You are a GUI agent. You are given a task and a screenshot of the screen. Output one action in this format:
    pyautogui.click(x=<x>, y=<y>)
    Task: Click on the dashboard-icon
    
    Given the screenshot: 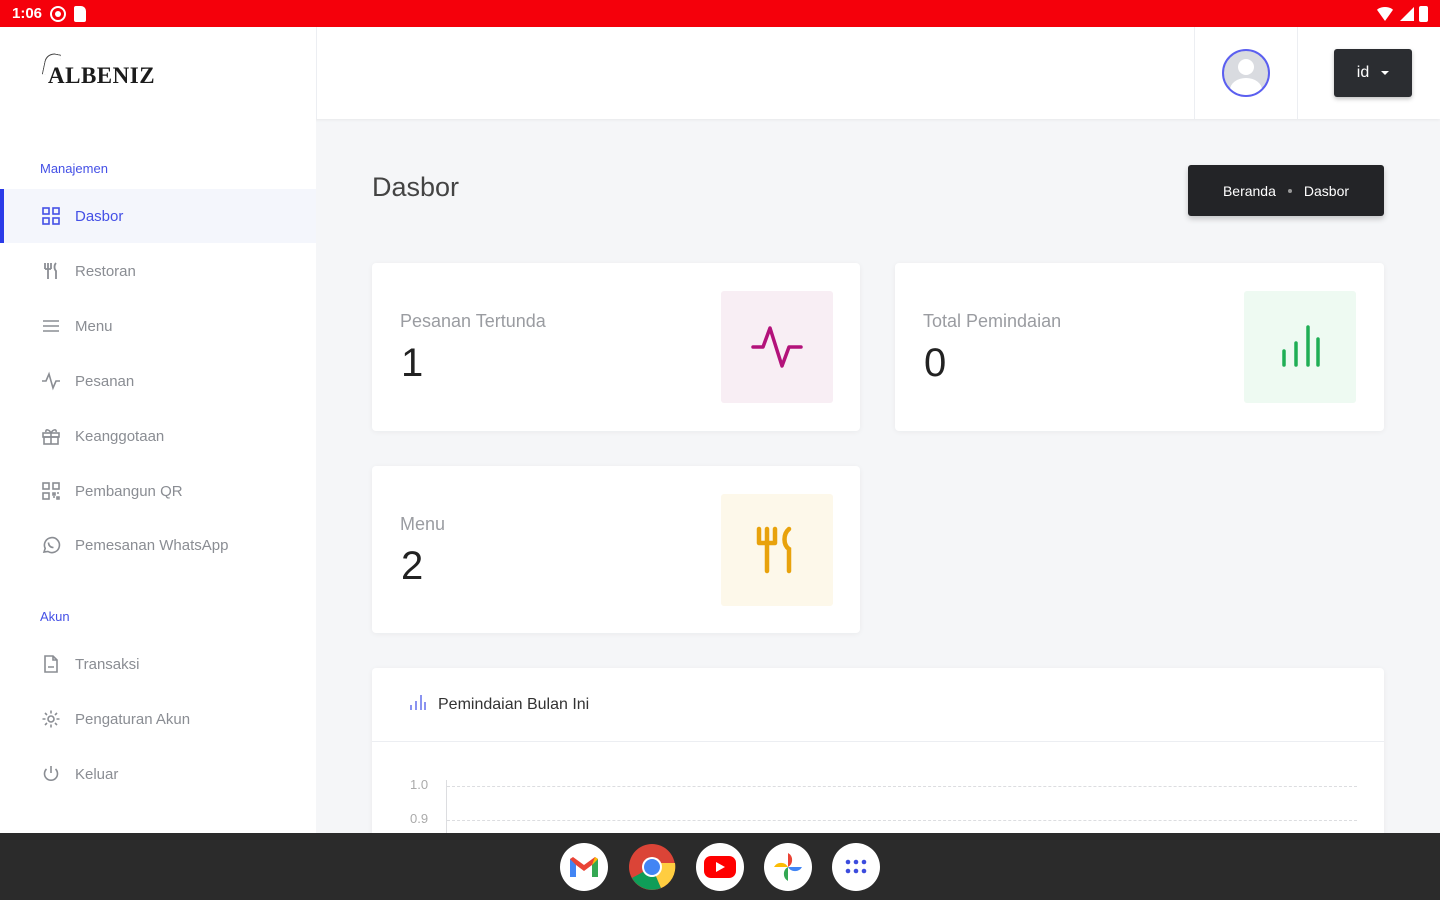 What is the action you would take?
    pyautogui.click(x=51, y=216)
    